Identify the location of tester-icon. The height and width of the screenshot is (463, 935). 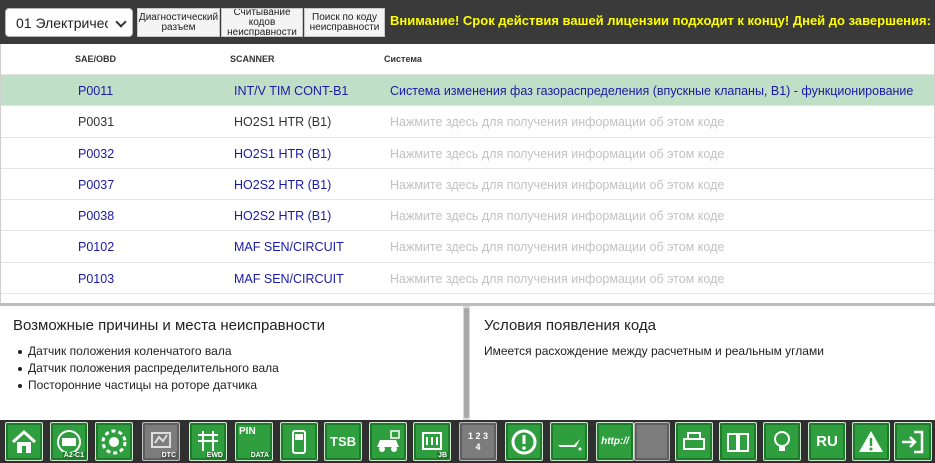
(299, 441).